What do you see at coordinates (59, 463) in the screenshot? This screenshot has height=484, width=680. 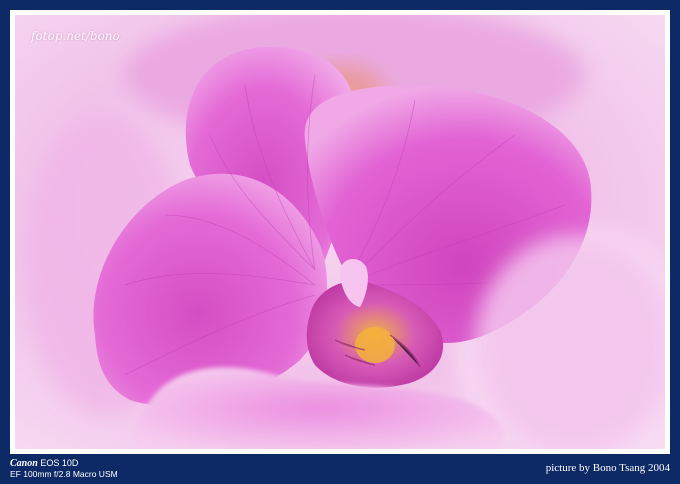 I see `camera-model: EOS 10D` at bounding box center [59, 463].